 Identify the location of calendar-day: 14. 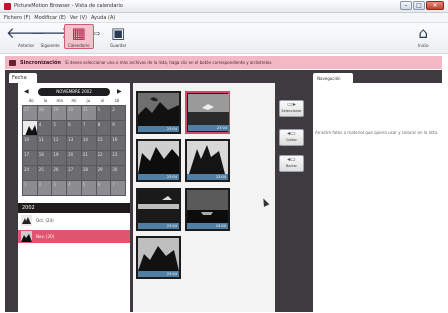
(88, 143).